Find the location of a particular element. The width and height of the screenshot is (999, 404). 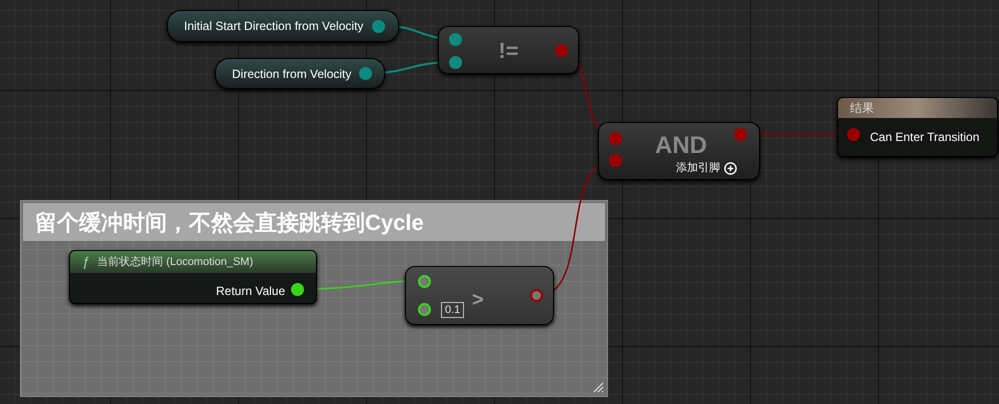

value-field: 0.1 is located at coordinates (452, 310).